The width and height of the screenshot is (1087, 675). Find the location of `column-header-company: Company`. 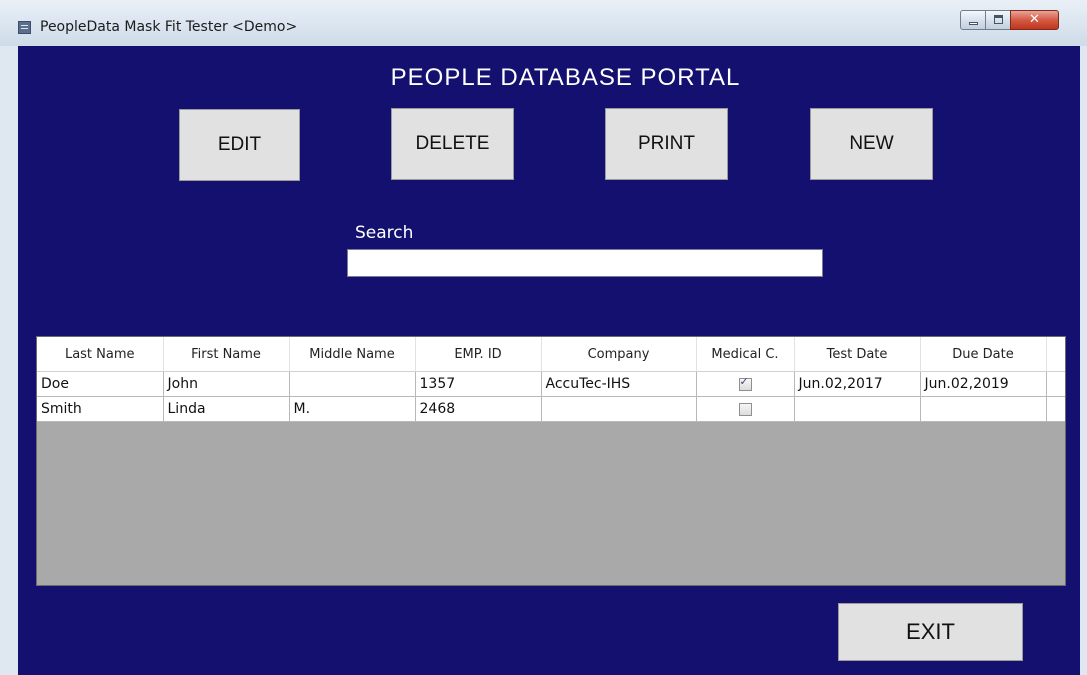

column-header-company: Company is located at coordinates (619, 354).